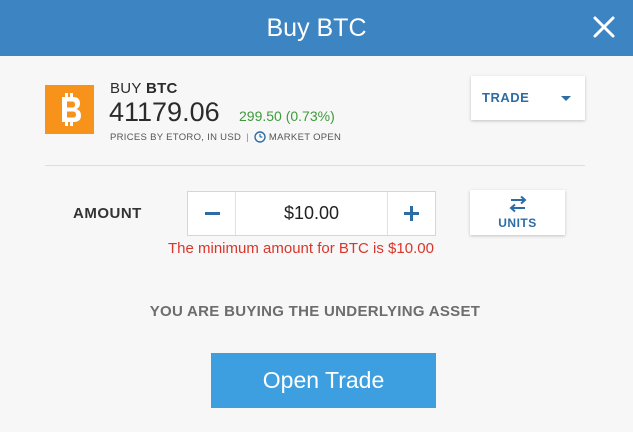  What do you see at coordinates (315, 311) in the screenshot?
I see `asset-notice: YOU ARE BUYING THE UNDERLYING ASSET` at bounding box center [315, 311].